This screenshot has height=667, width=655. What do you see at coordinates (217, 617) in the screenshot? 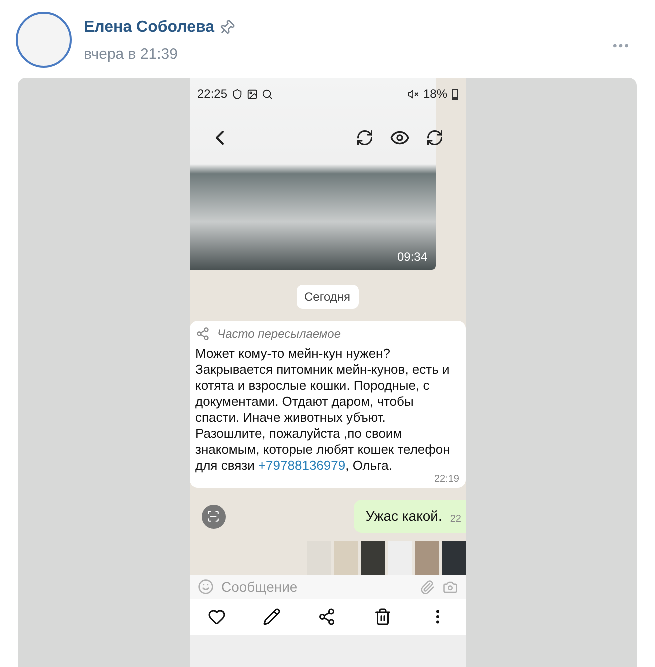
I see `heart-icon` at bounding box center [217, 617].